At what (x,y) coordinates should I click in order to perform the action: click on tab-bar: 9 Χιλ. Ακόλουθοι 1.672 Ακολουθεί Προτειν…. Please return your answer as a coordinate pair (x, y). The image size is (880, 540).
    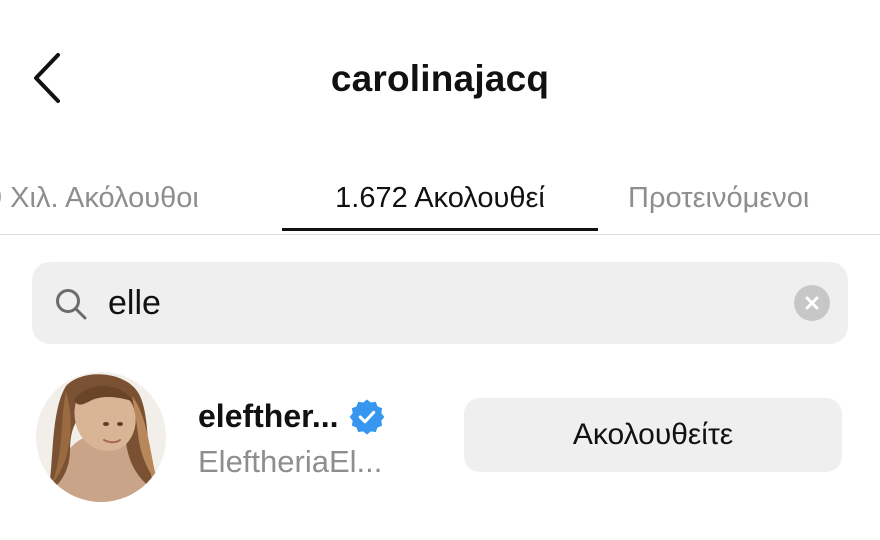
    Looking at the image, I should click on (440, 198).